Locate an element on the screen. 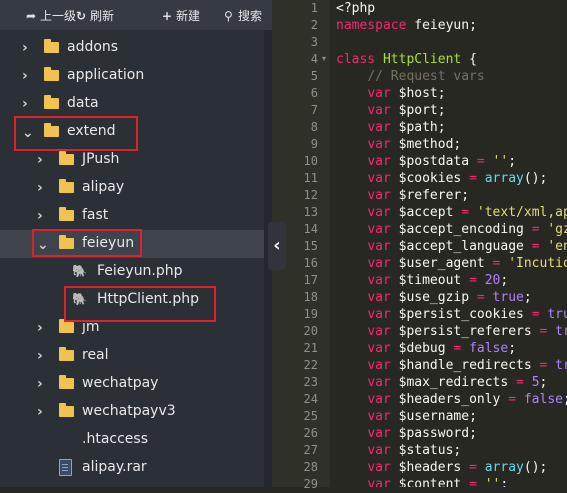 The image size is (567, 493). code-token: $persist_referers is located at coordinates (465, 331).